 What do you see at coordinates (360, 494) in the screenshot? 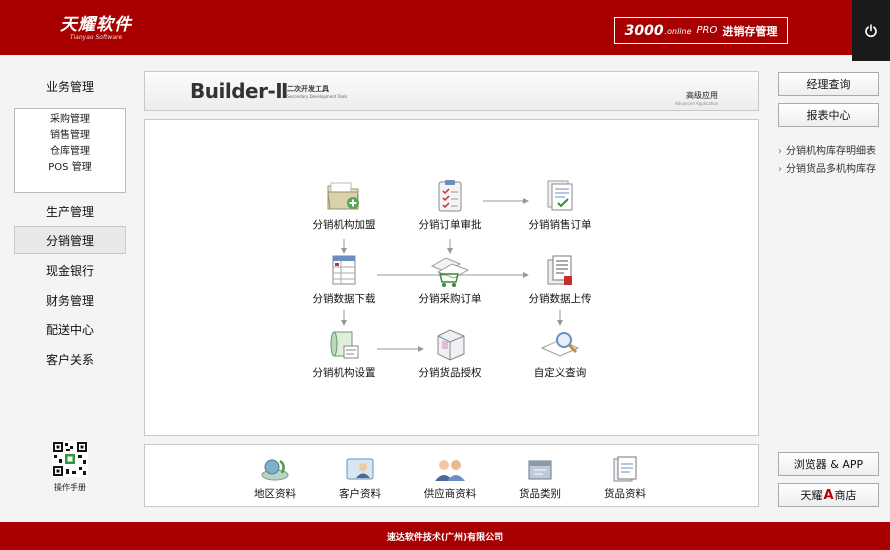
I see `bottom-label-customer: 客户资料` at bounding box center [360, 494].